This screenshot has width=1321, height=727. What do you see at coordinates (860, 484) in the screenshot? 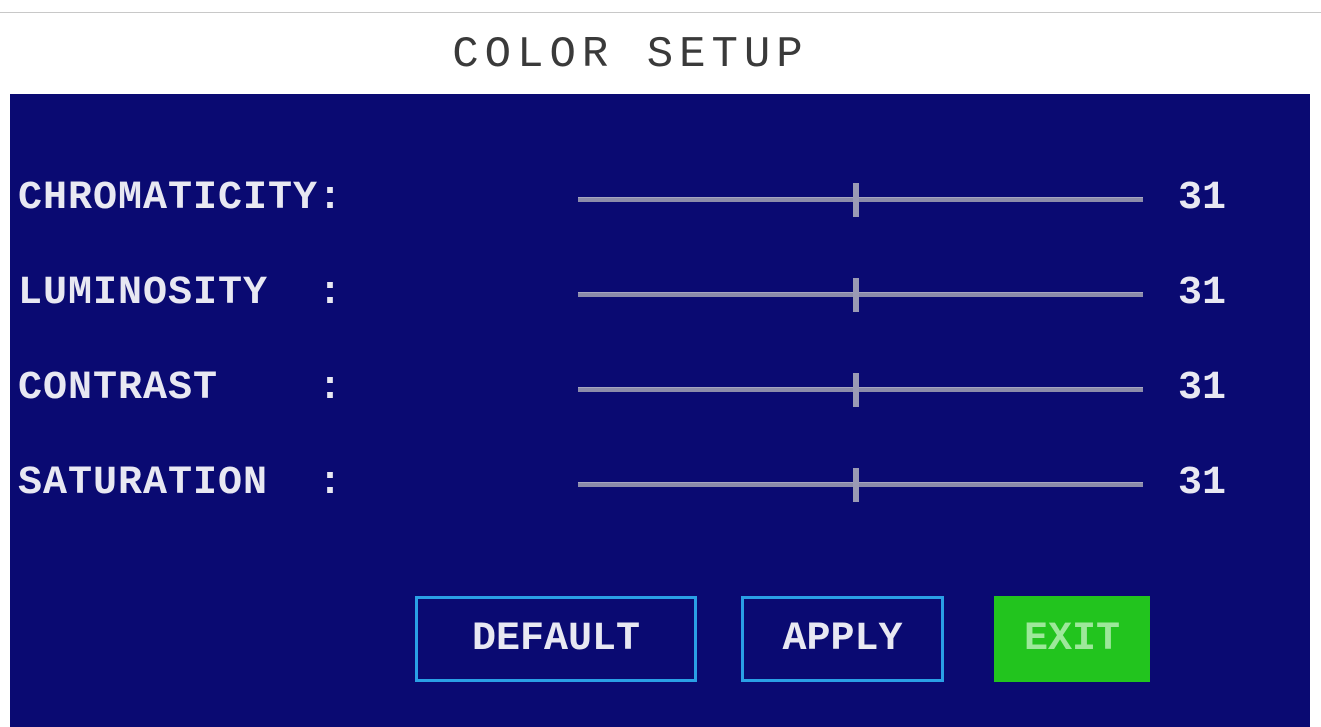
I see `saturation-slider` at bounding box center [860, 484].